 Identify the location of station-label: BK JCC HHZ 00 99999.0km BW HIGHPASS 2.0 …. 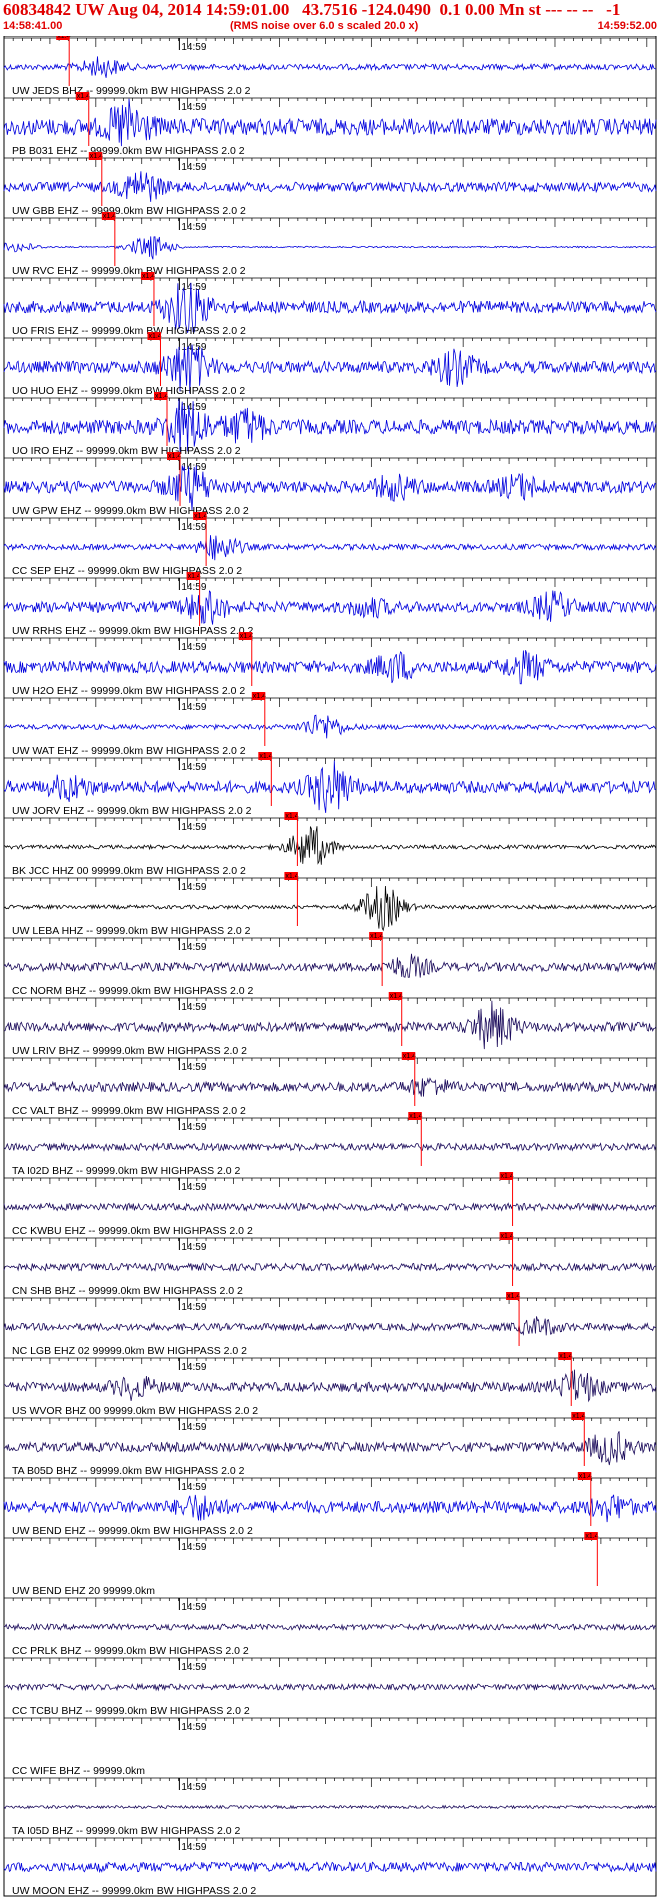
(129, 871).